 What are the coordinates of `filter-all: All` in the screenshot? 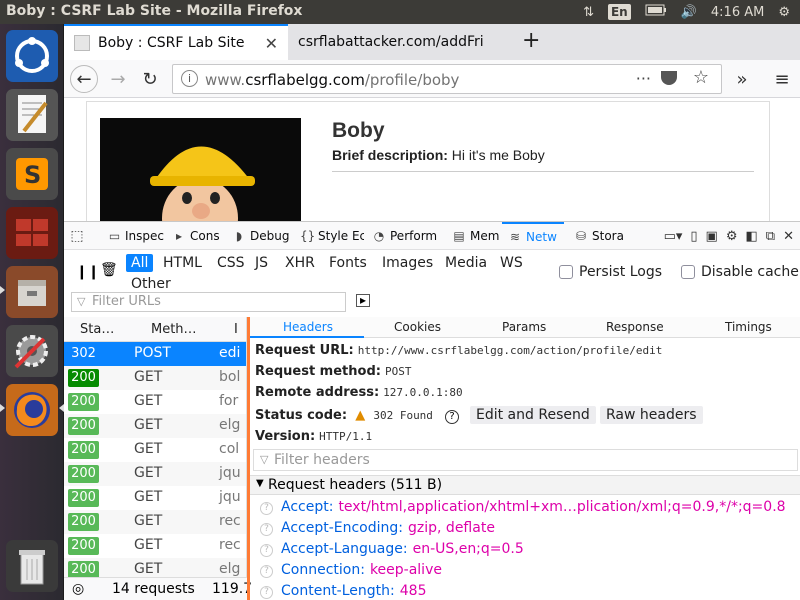 It's located at (140, 263).